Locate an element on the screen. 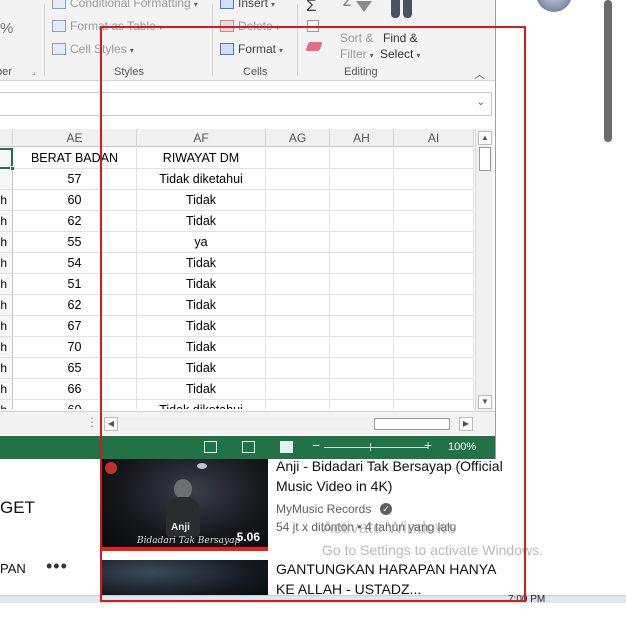 The width and height of the screenshot is (626, 627). insert-icon is located at coordinates (227, 4).